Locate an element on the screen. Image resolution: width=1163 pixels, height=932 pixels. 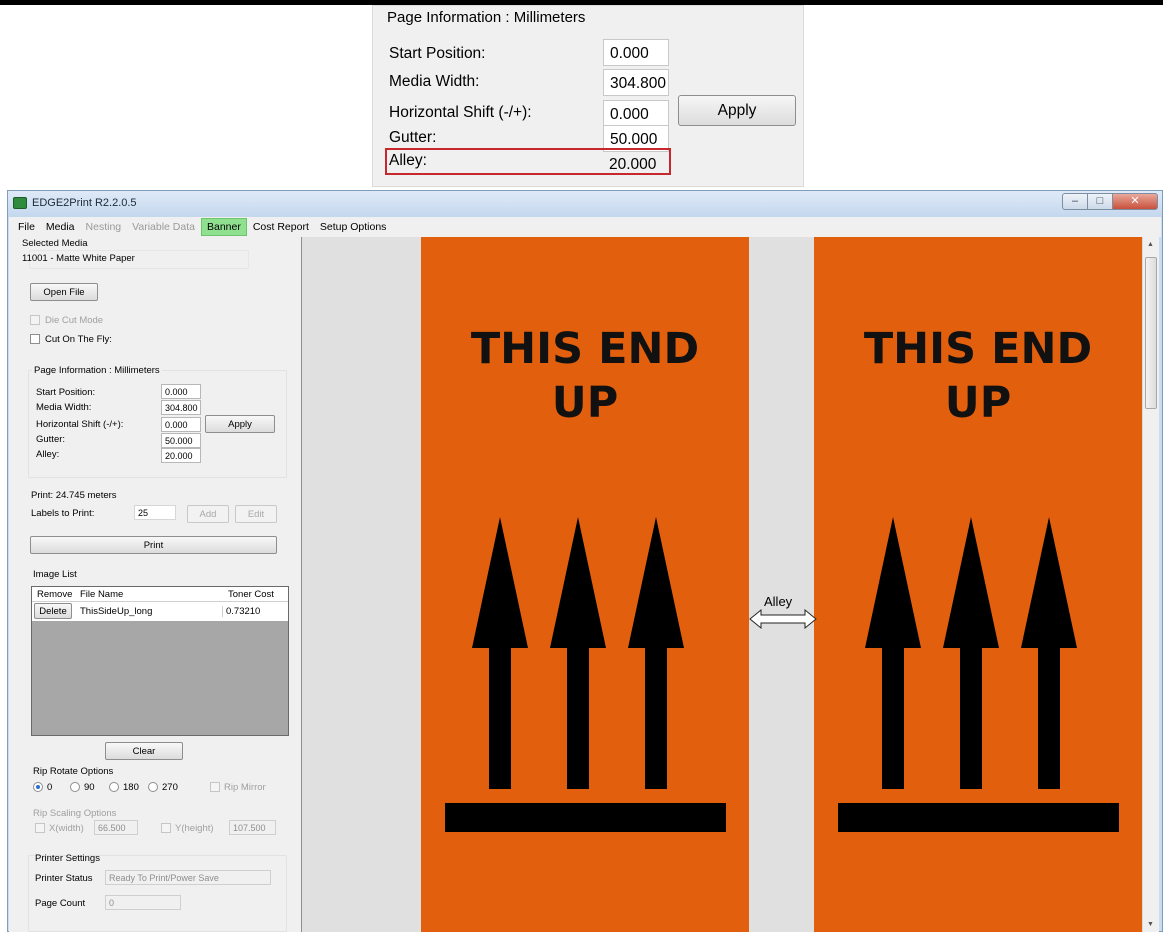
rotate-180-label: 180 is located at coordinates (131, 787).